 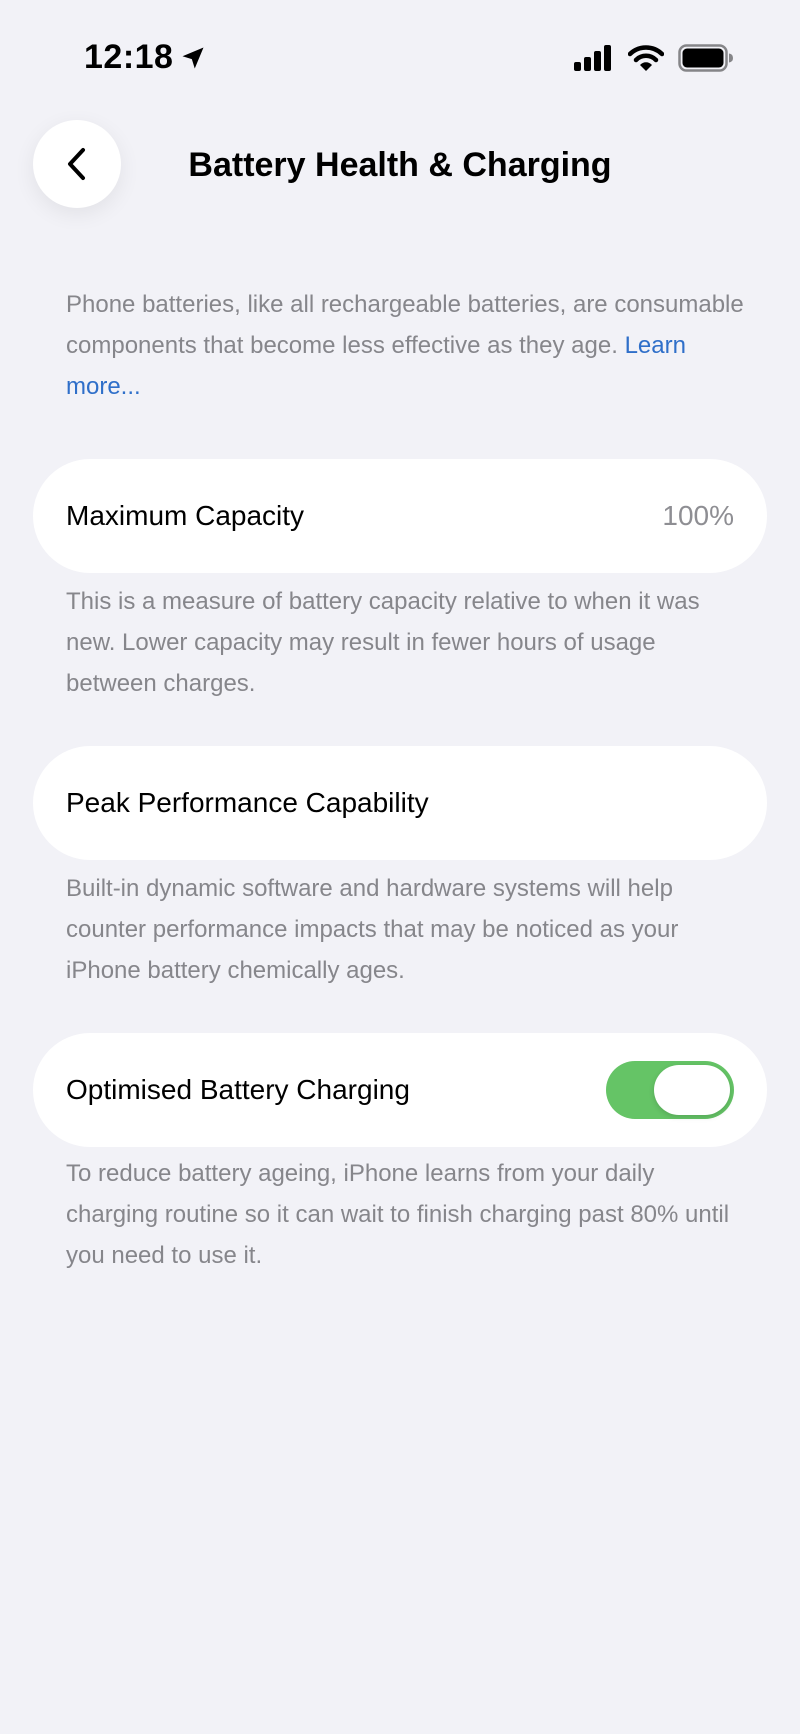 What do you see at coordinates (705, 58) in the screenshot?
I see `battery-full-icon` at bounding box center [705, 58].